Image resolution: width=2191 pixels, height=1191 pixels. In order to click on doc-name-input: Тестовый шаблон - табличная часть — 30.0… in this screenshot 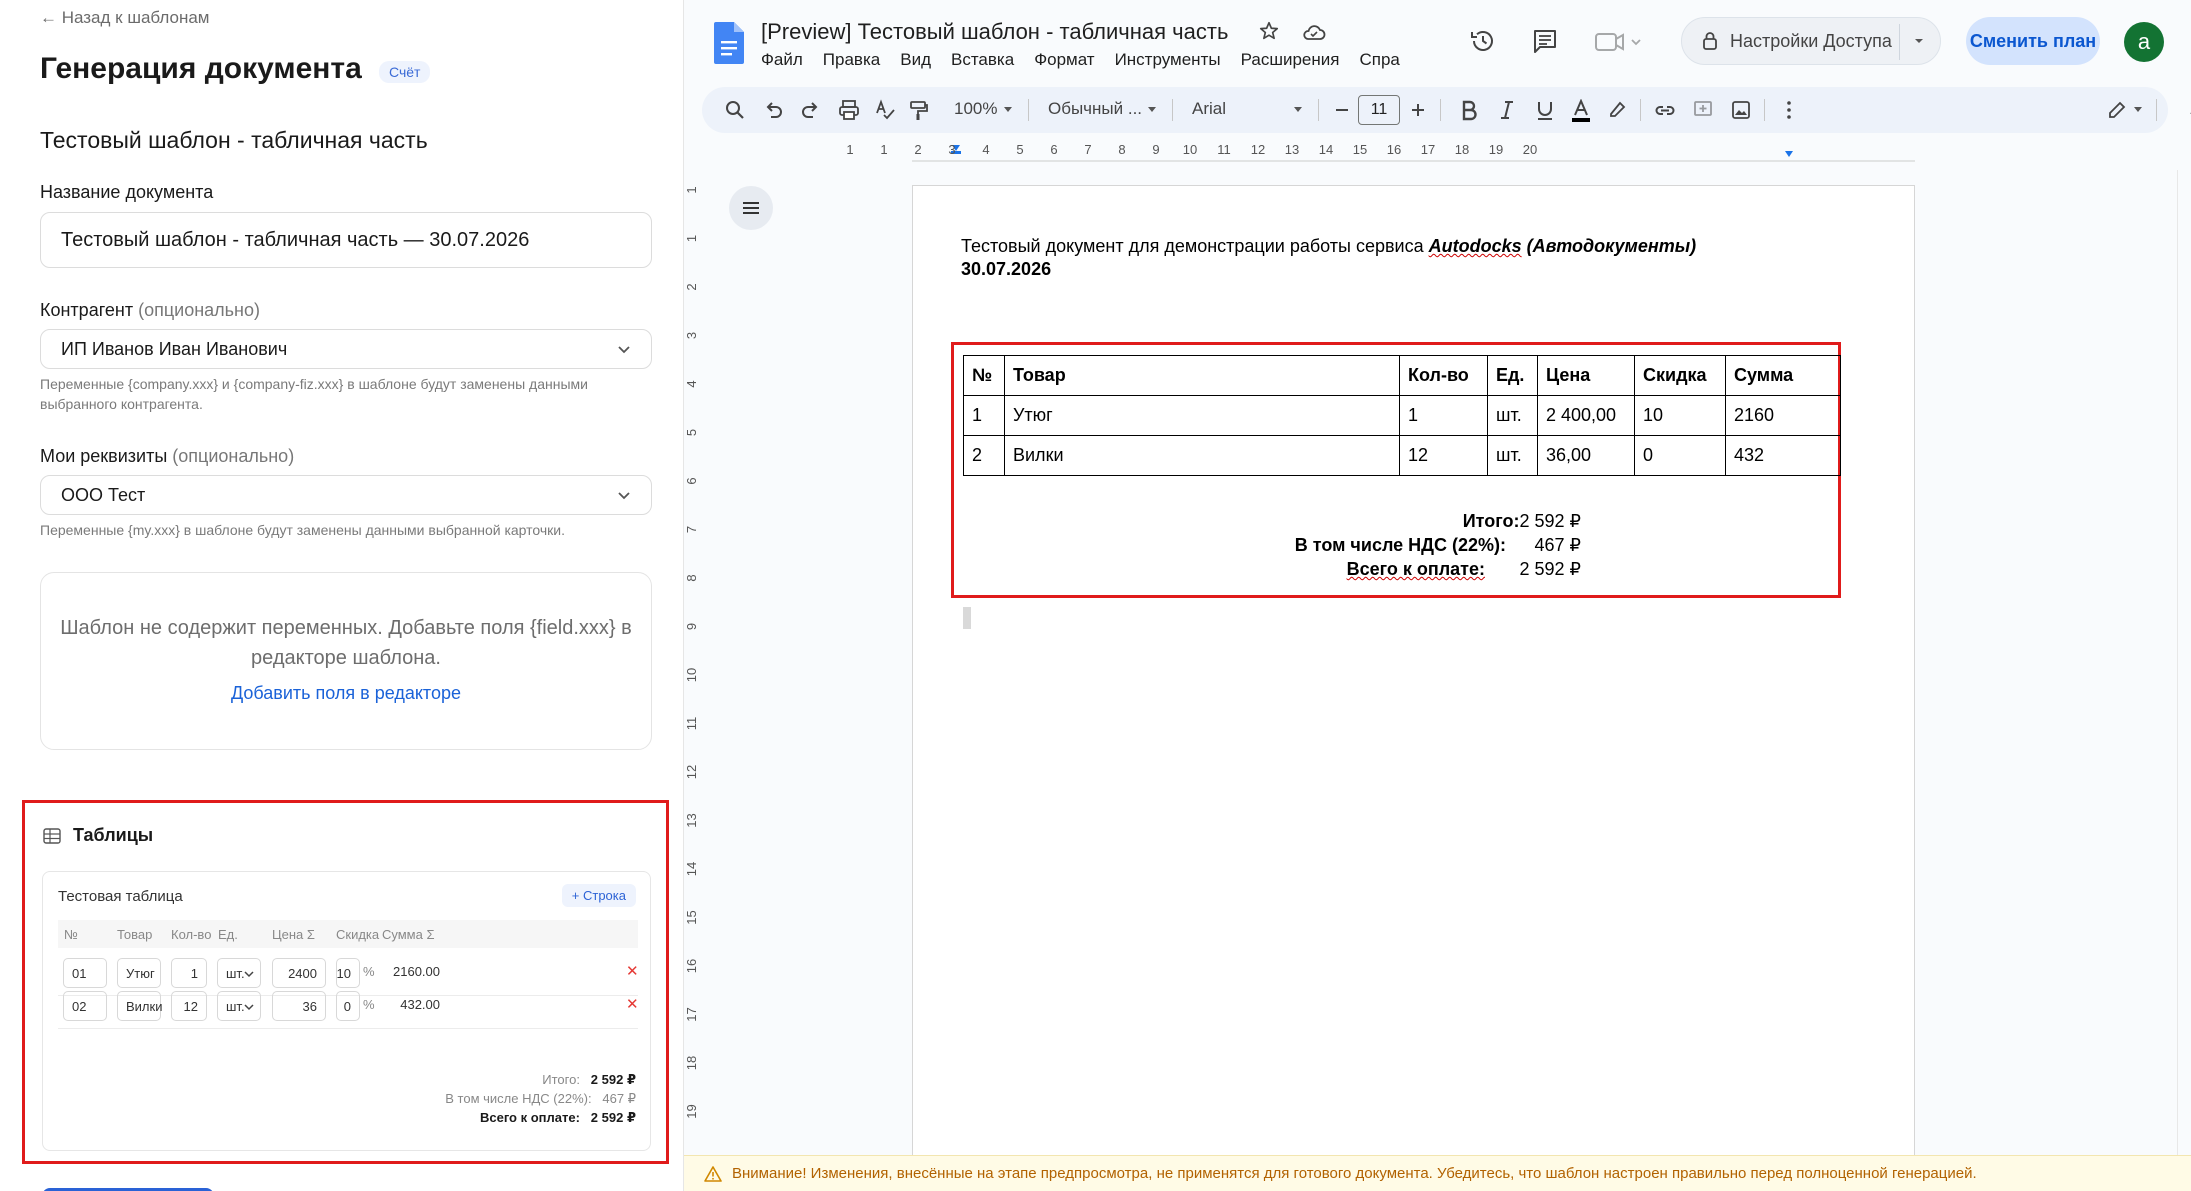, I will do `click(346, 240)`.